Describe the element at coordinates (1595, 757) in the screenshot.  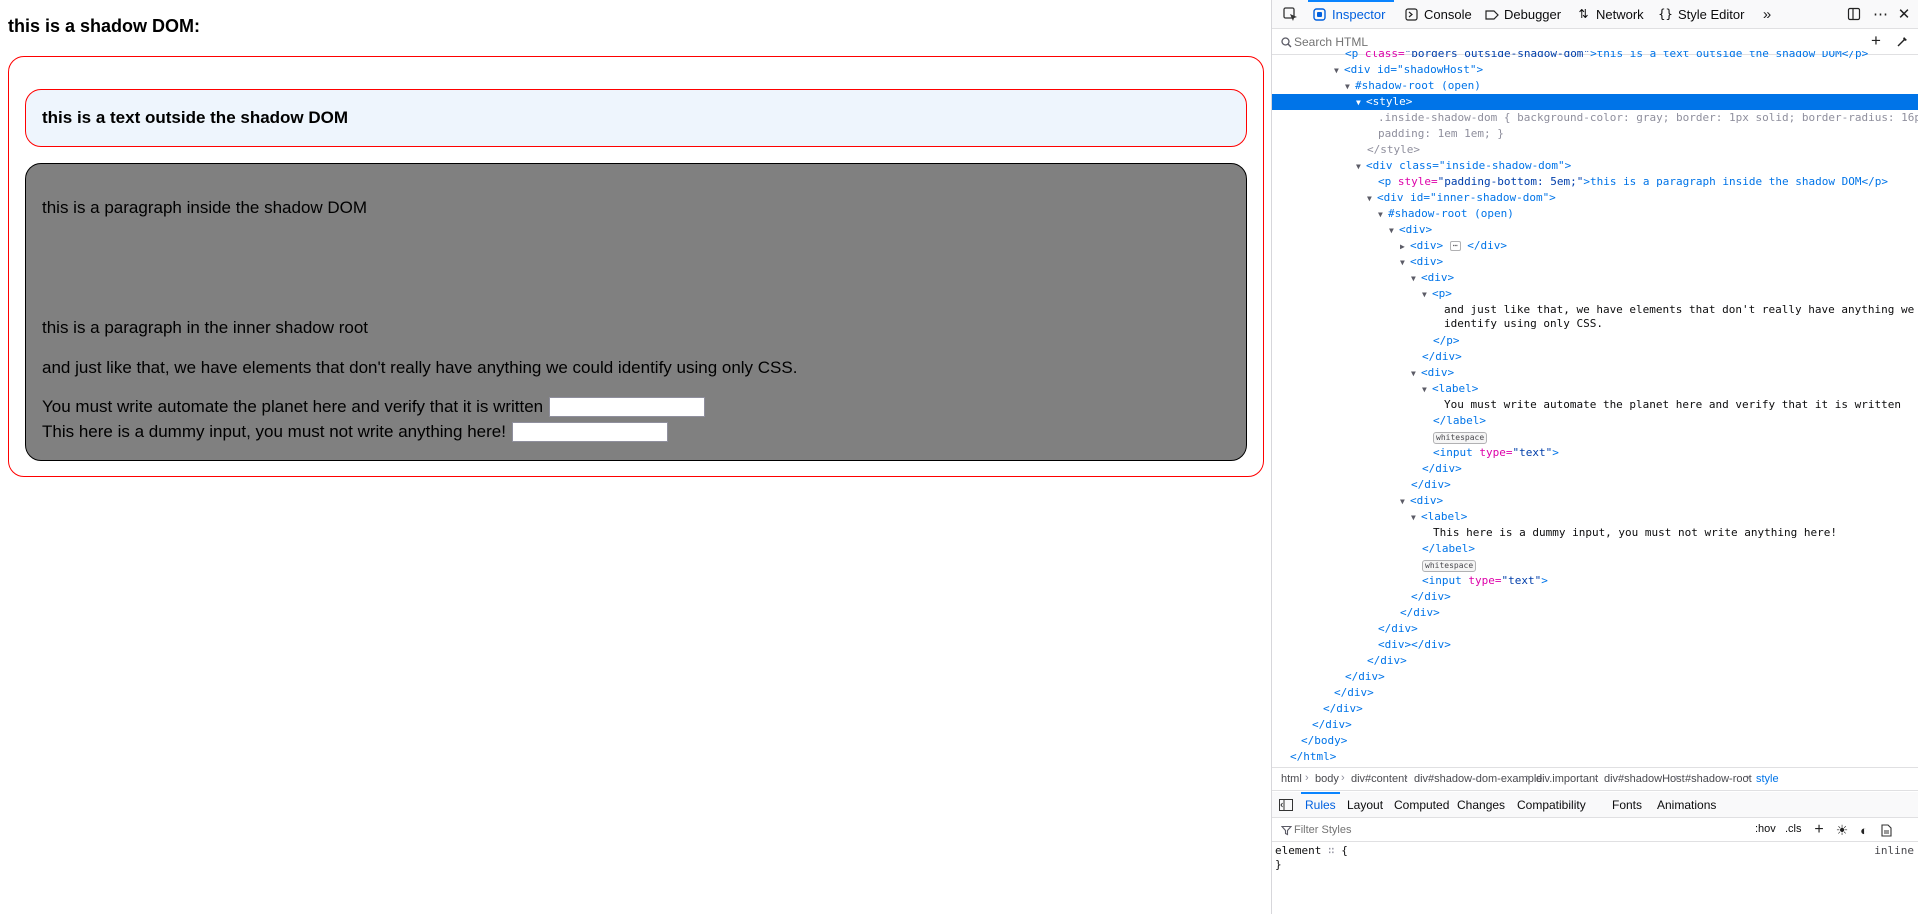
I see `markup-node: </html>` at that location.